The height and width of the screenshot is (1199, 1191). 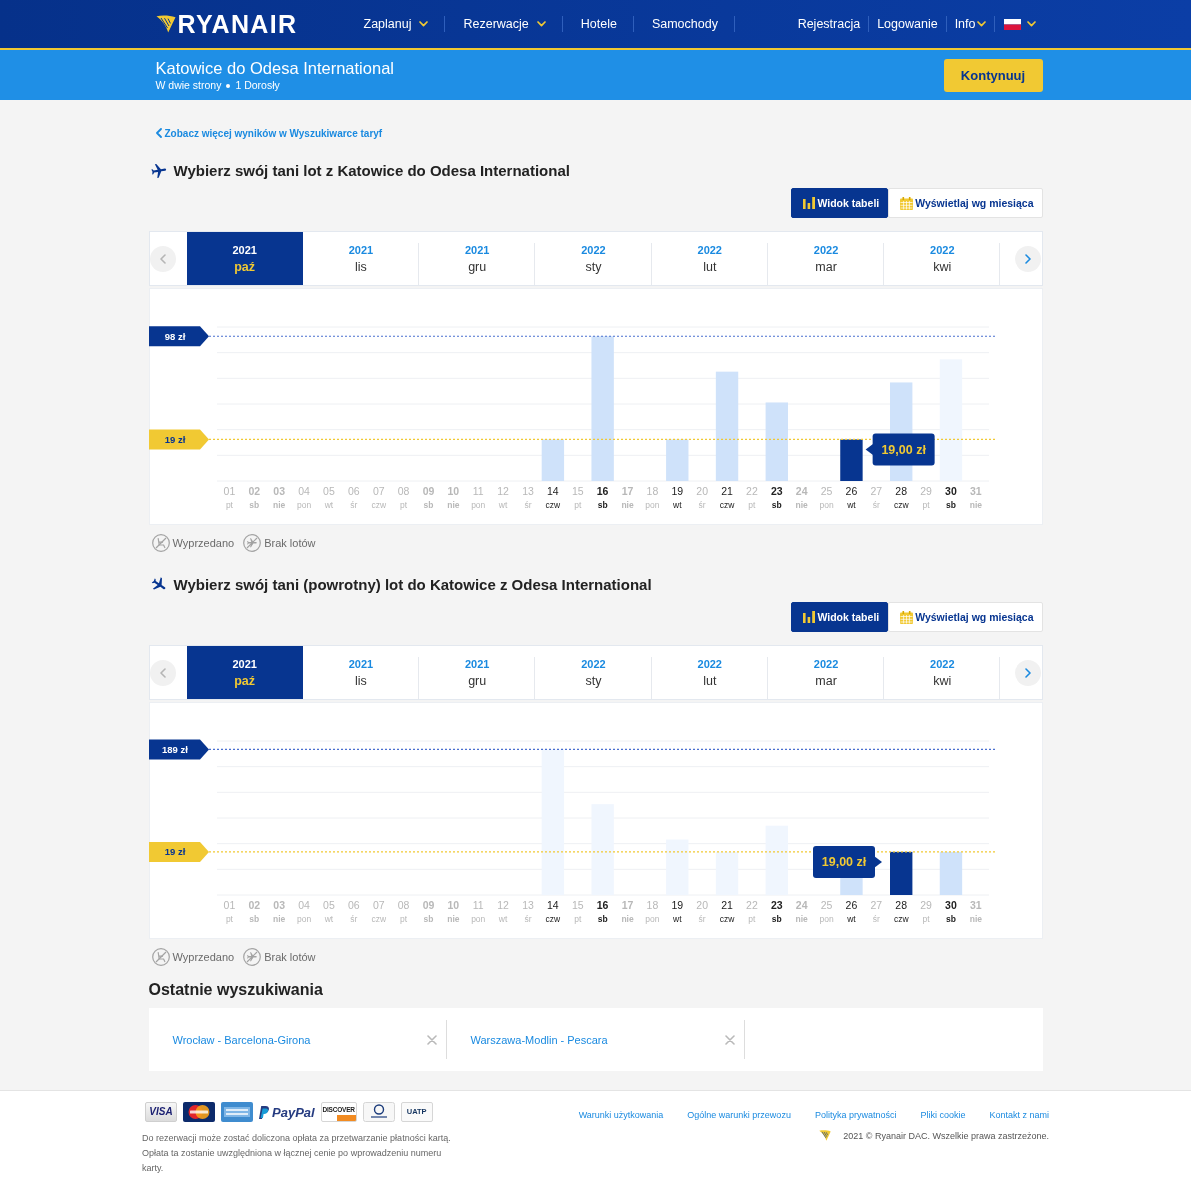 I want to click on footer-link: Ogólne warunki przewozu, so click(x=739, y=1115).